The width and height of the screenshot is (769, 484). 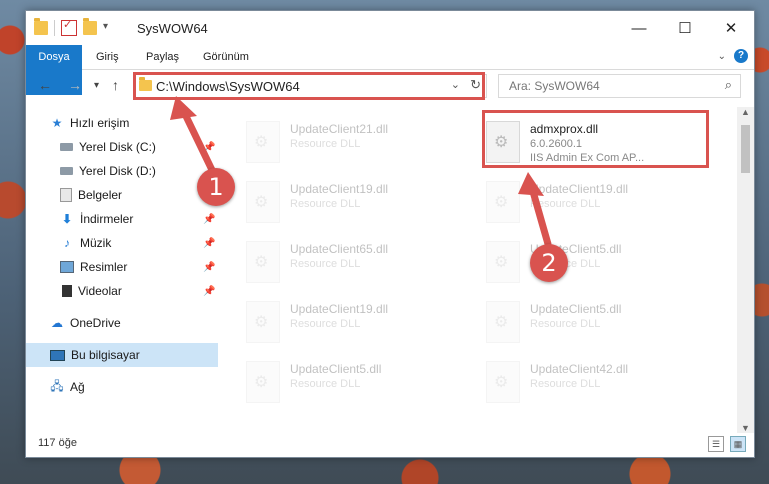 What do you see at coordinates (540, 216) in the screenshot?
I see `arrow-2-shaft` at bounding box center [540, 216].